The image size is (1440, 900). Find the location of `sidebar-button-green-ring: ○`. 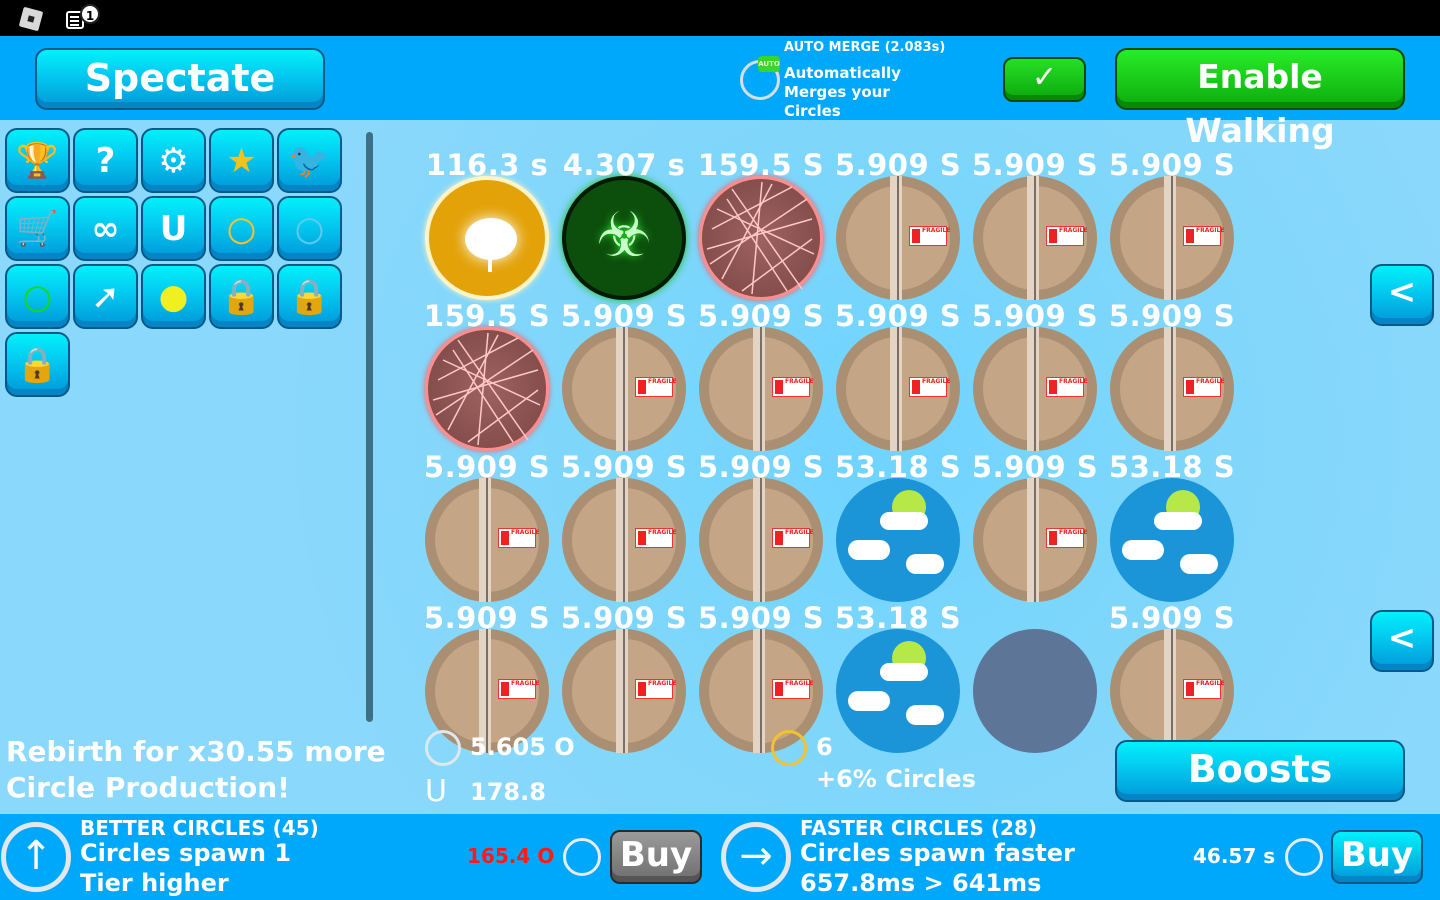

sidebar-button-green-ring: ○ is located at coordinates (37, 296).